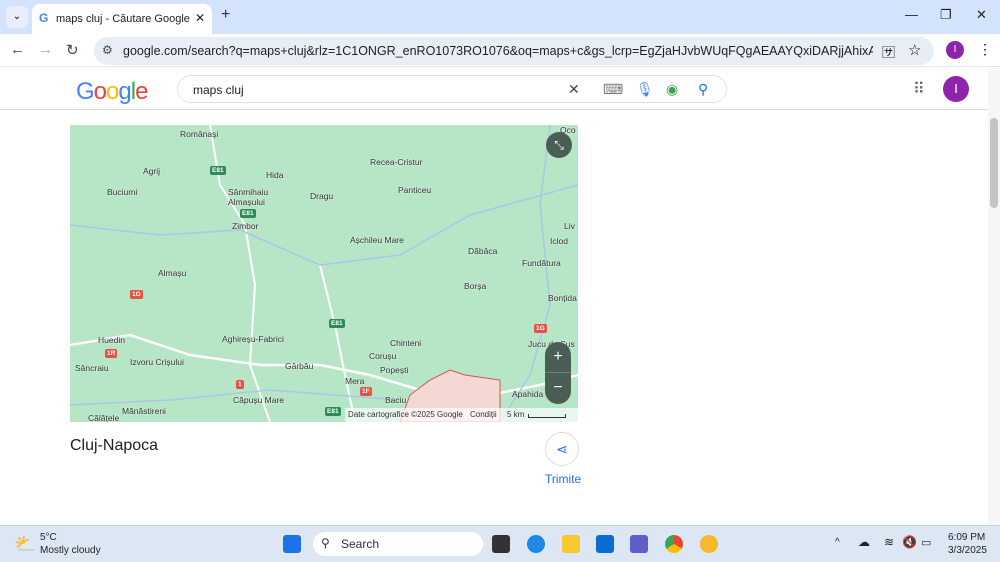 Image resolution: width=1000 pixels, height=562 pixels. Describe the element at coordinates (911, 14) in the screenshot. I see `minimize-button: —` at that location.